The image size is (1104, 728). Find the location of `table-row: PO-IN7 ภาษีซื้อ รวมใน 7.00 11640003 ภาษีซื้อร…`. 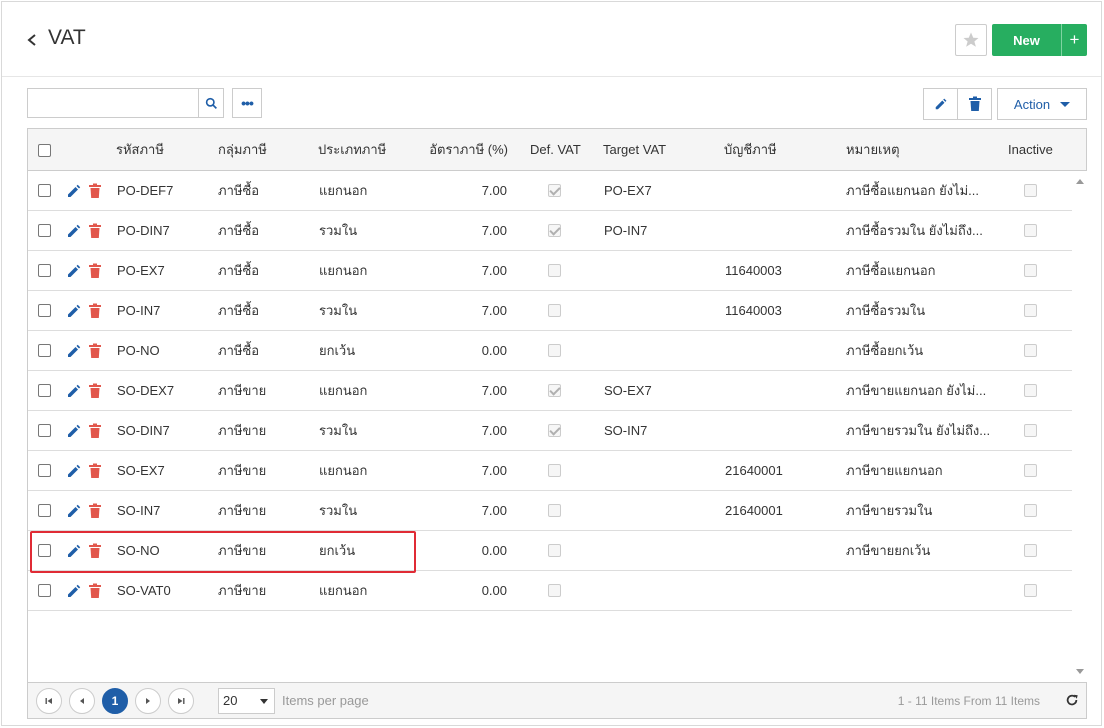

table-row: PO-IN7 ภาษีซื้อ รวมใน 7.00 11640003 ภาษีซื้อร… is located at coordinates (550, 311).